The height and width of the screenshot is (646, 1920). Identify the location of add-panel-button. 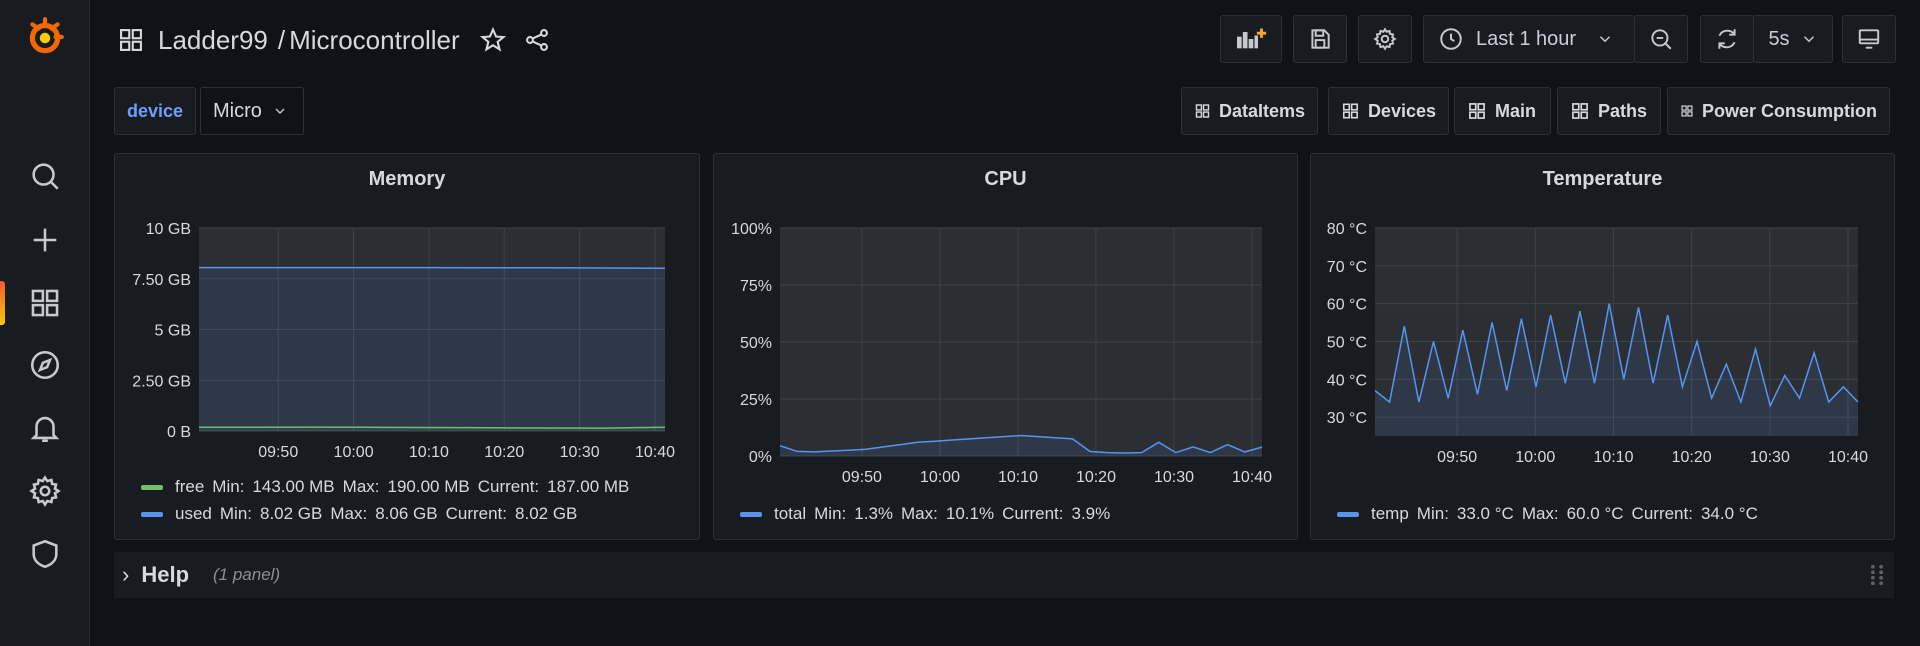
(1251, 39).